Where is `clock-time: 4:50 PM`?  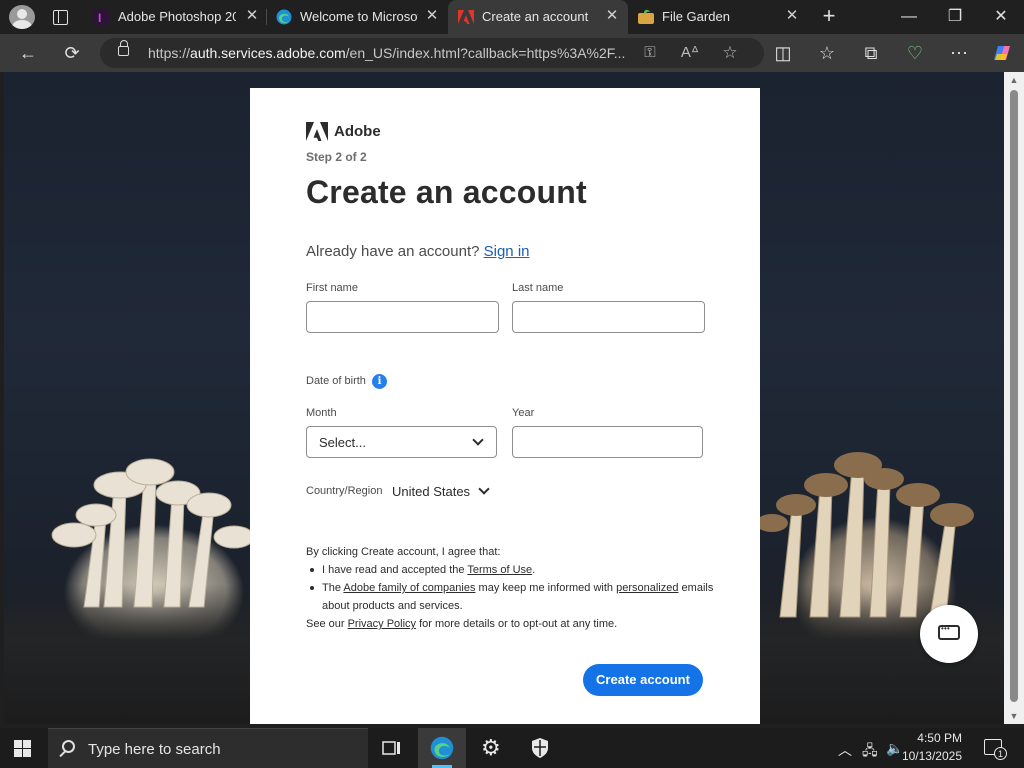 clock-time: 4:50 PM is located at coordinates (934, 738).